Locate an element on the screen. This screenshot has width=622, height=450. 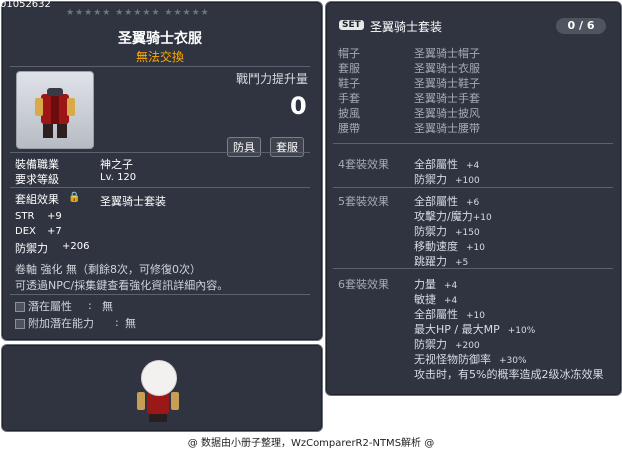
effect-name: 攻击时，有5%的概率造成2级冰冻效果 is located at coordinates (509, 374).